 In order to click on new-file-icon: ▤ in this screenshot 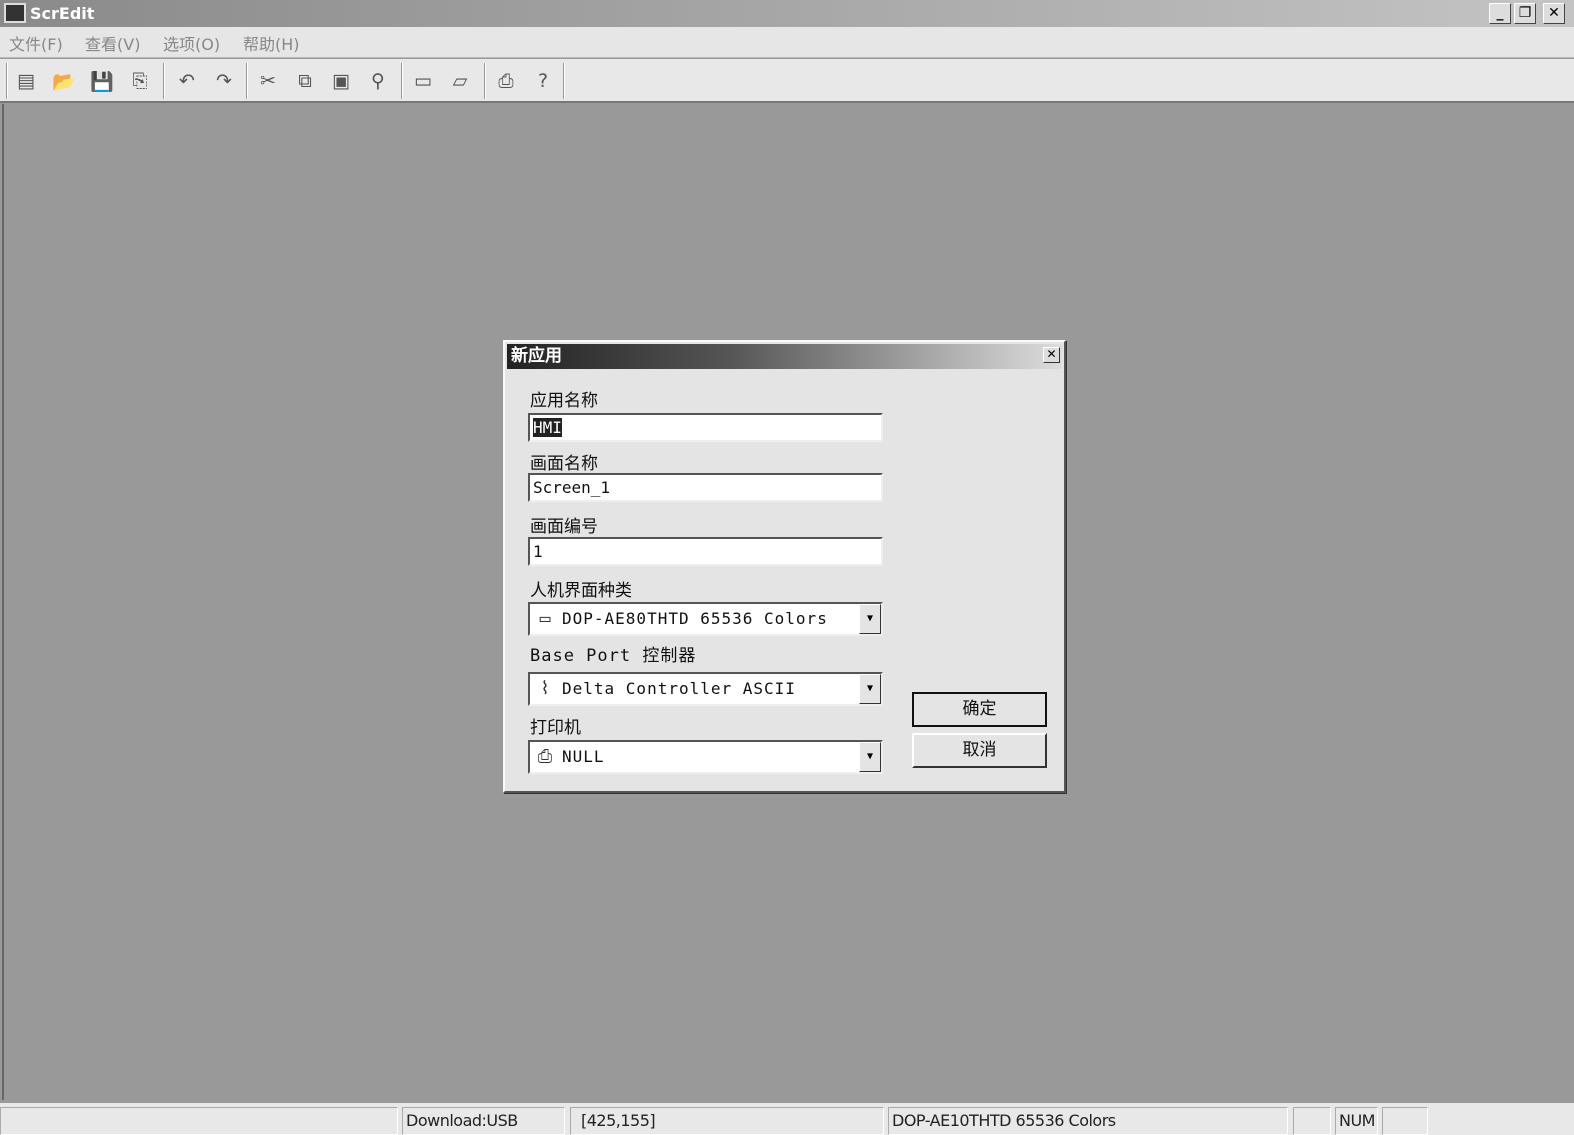, I will do `click(26, 81)`.